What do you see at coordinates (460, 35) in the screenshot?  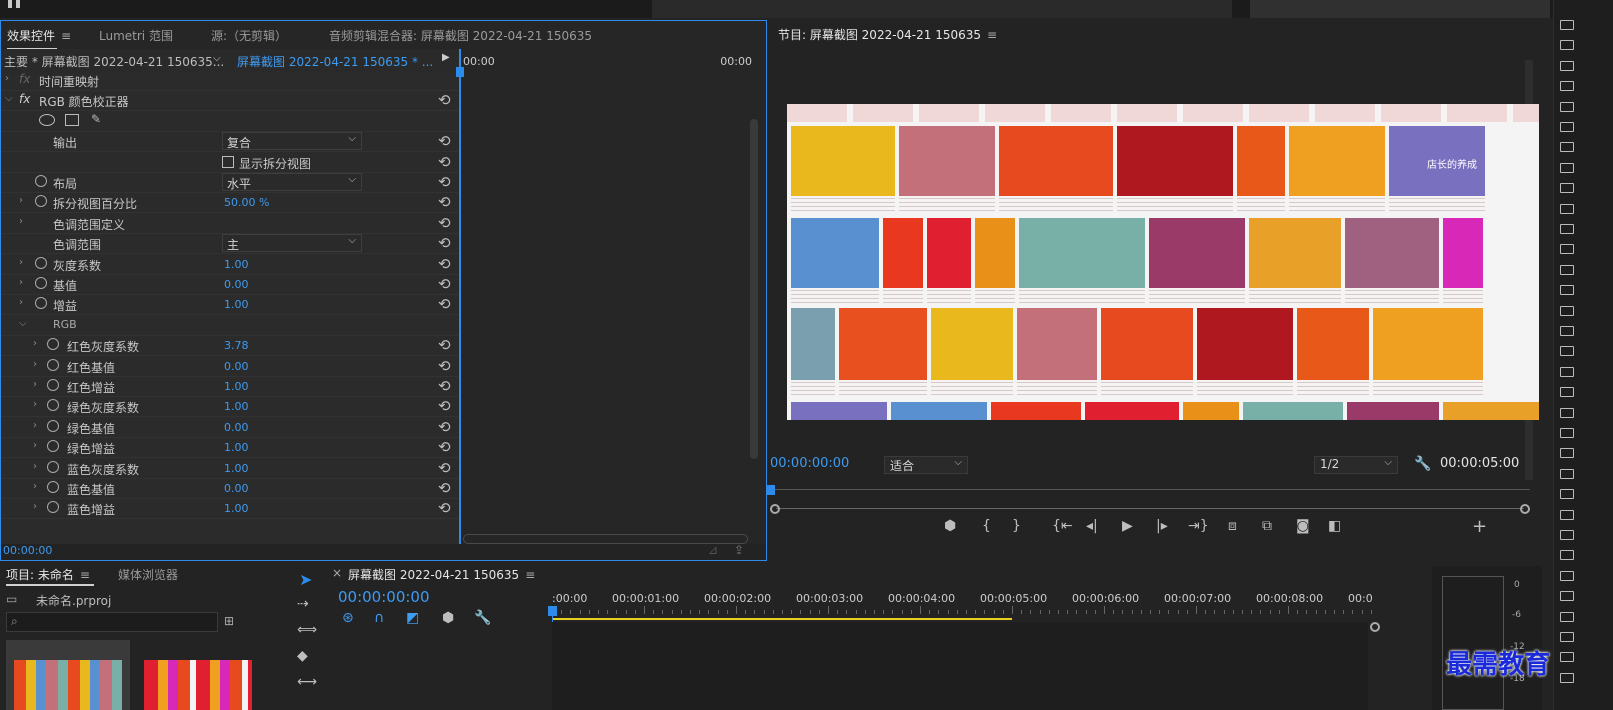 I see `tab-audio-clip-mixer: 音频剪辑混合器: 屏幕截图 2022-04-21 150635` at bounding box center [460, 35].